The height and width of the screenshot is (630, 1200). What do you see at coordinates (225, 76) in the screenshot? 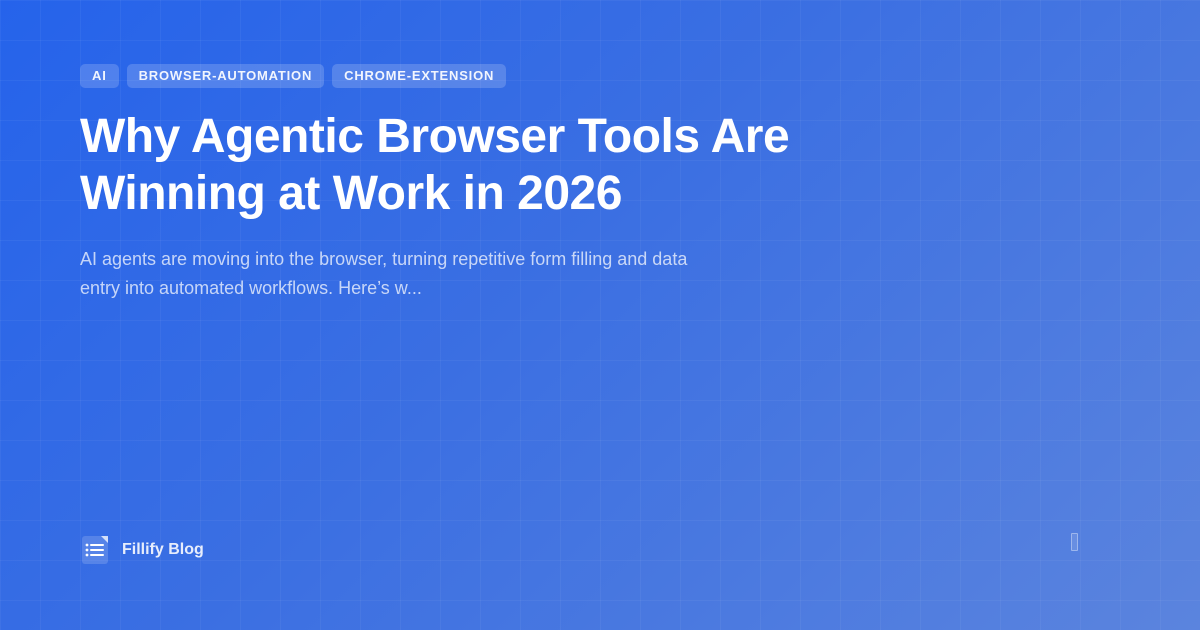
I see `tag-browser-automation: BROWSER-AUTOMATION` at bounding box center [225, 76].